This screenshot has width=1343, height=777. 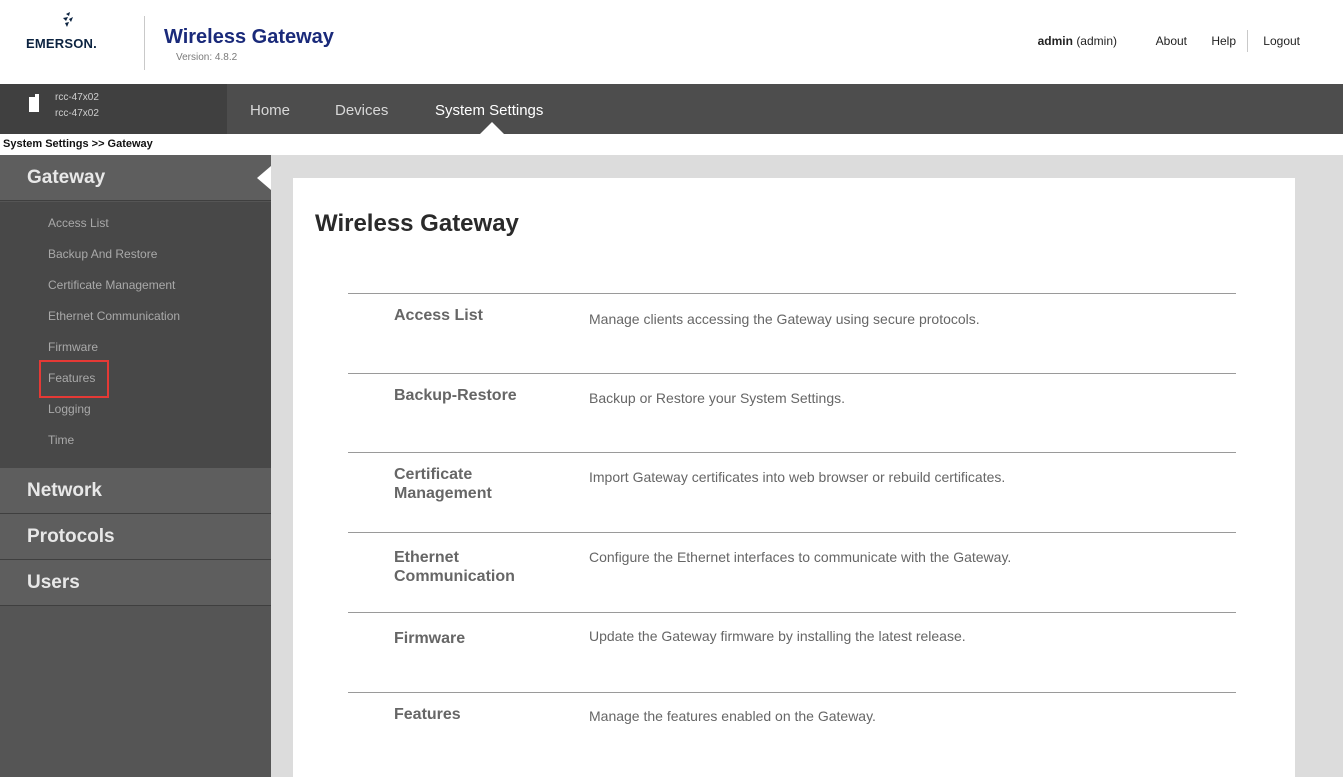 What do you see at coordinates (144, 43) in the screenshot?
I see `header-divider` at bounding box center [144, 43].